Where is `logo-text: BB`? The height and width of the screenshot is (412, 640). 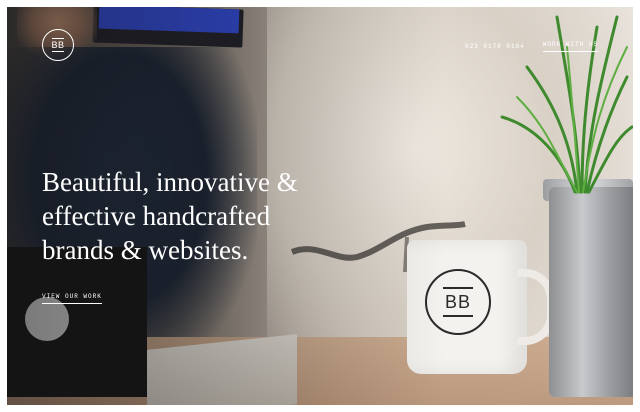 logo-text: BB is located at coordinates (58, 45).